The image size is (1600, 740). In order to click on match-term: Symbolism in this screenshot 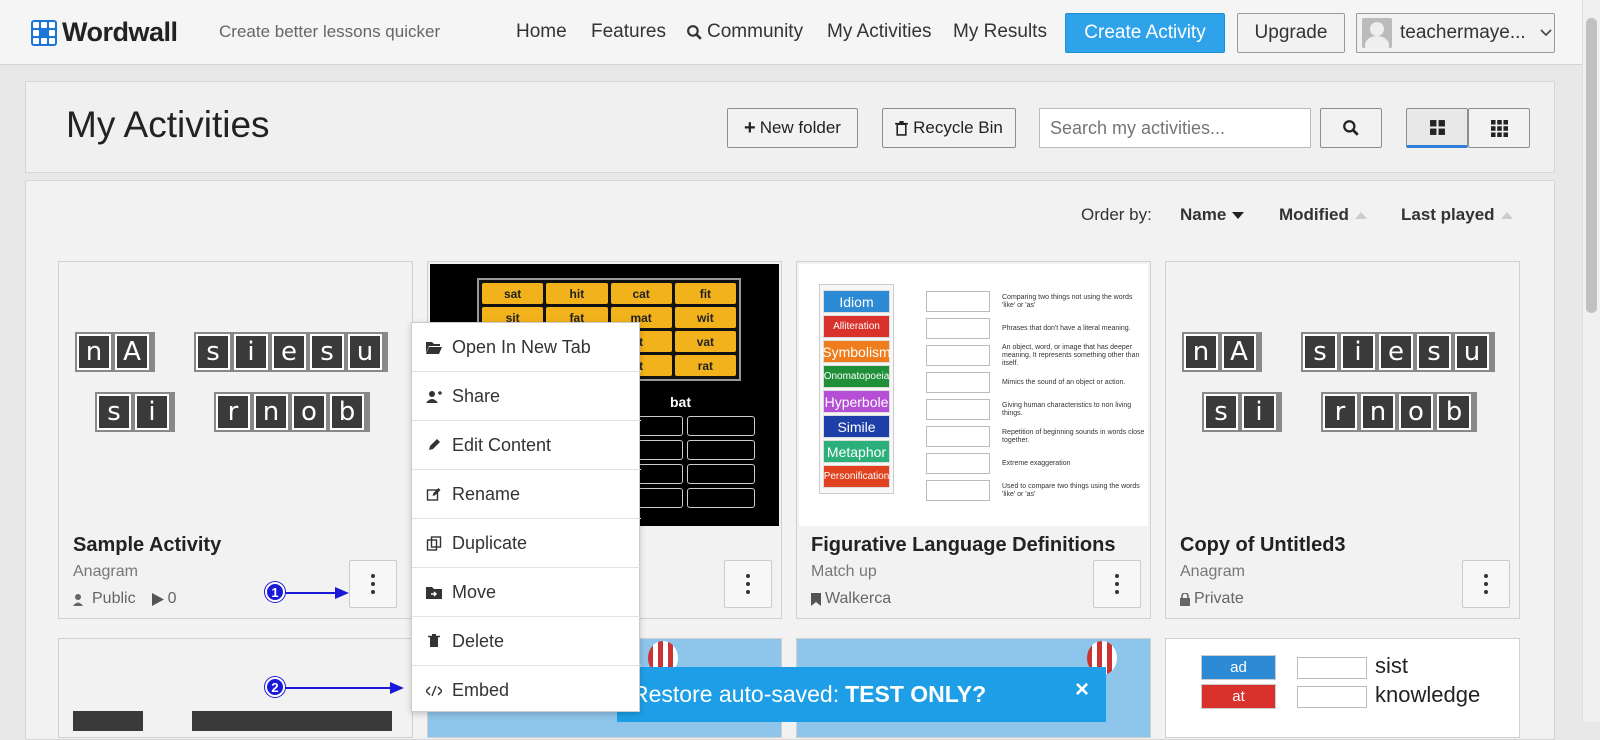, I will do `click(856, 351)`.